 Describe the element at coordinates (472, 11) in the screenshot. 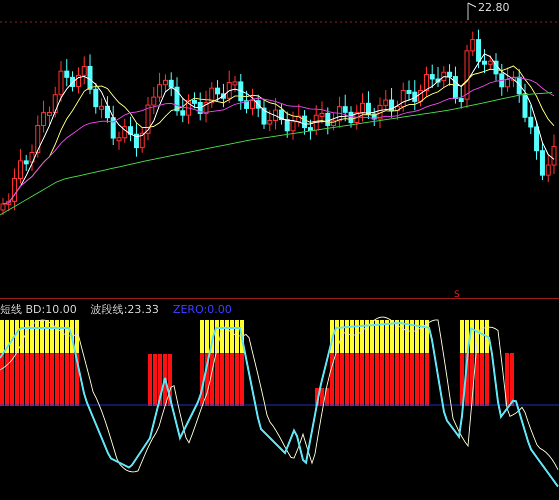

I see `high-marker-icon` at that location.